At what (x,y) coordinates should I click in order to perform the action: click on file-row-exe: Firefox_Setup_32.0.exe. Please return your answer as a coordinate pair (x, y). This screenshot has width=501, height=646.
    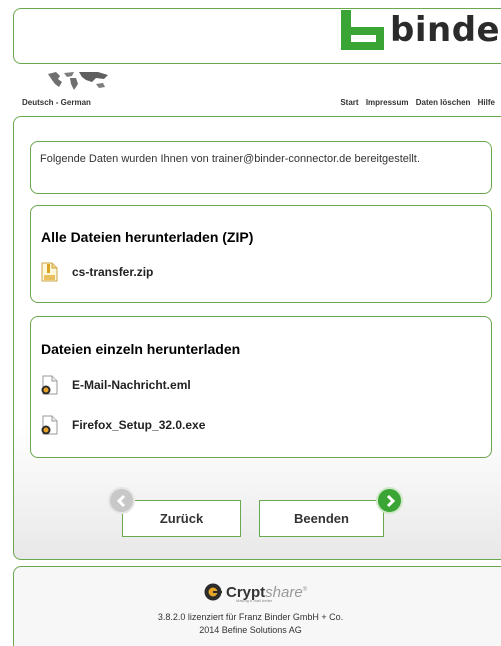
    Looking at the image, I should click on (123, 425).